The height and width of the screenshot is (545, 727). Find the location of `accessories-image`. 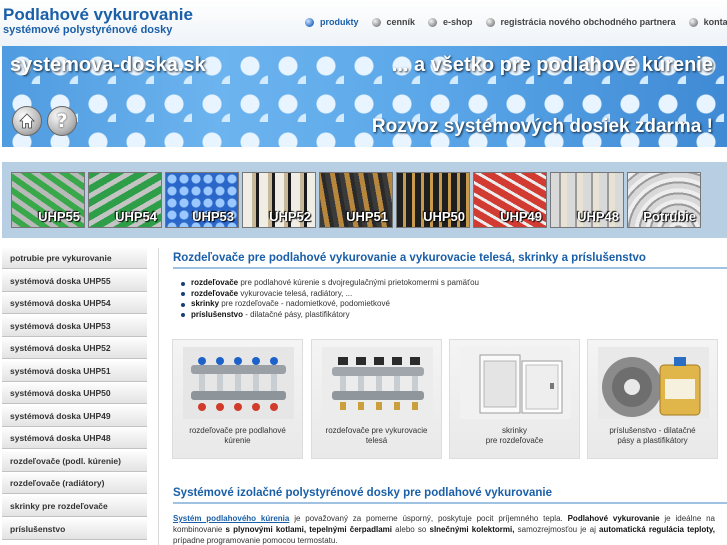

accessories-image is located at coordinates (653, 383).